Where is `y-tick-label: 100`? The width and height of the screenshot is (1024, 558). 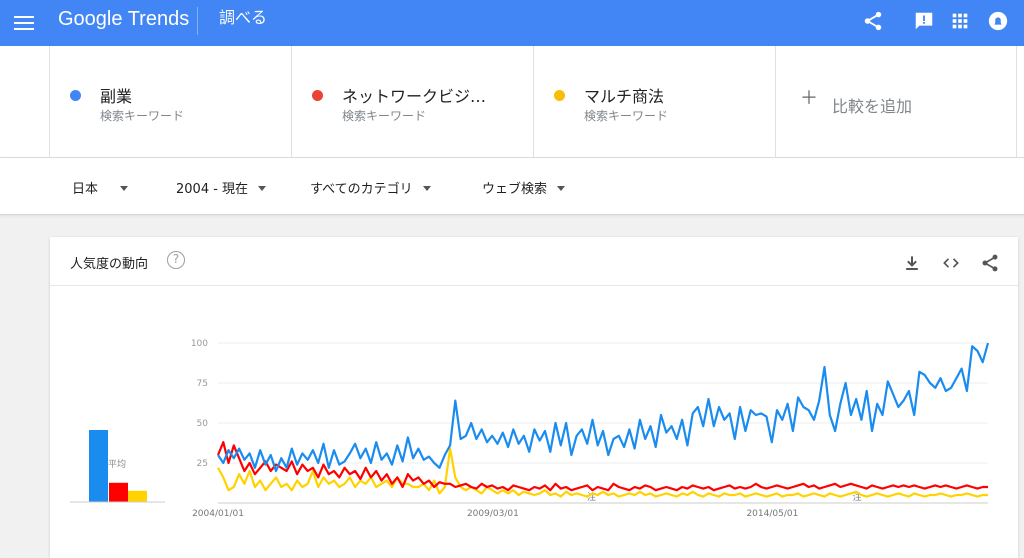
y-tick-label: 100 is located at coordinates (199, 344).